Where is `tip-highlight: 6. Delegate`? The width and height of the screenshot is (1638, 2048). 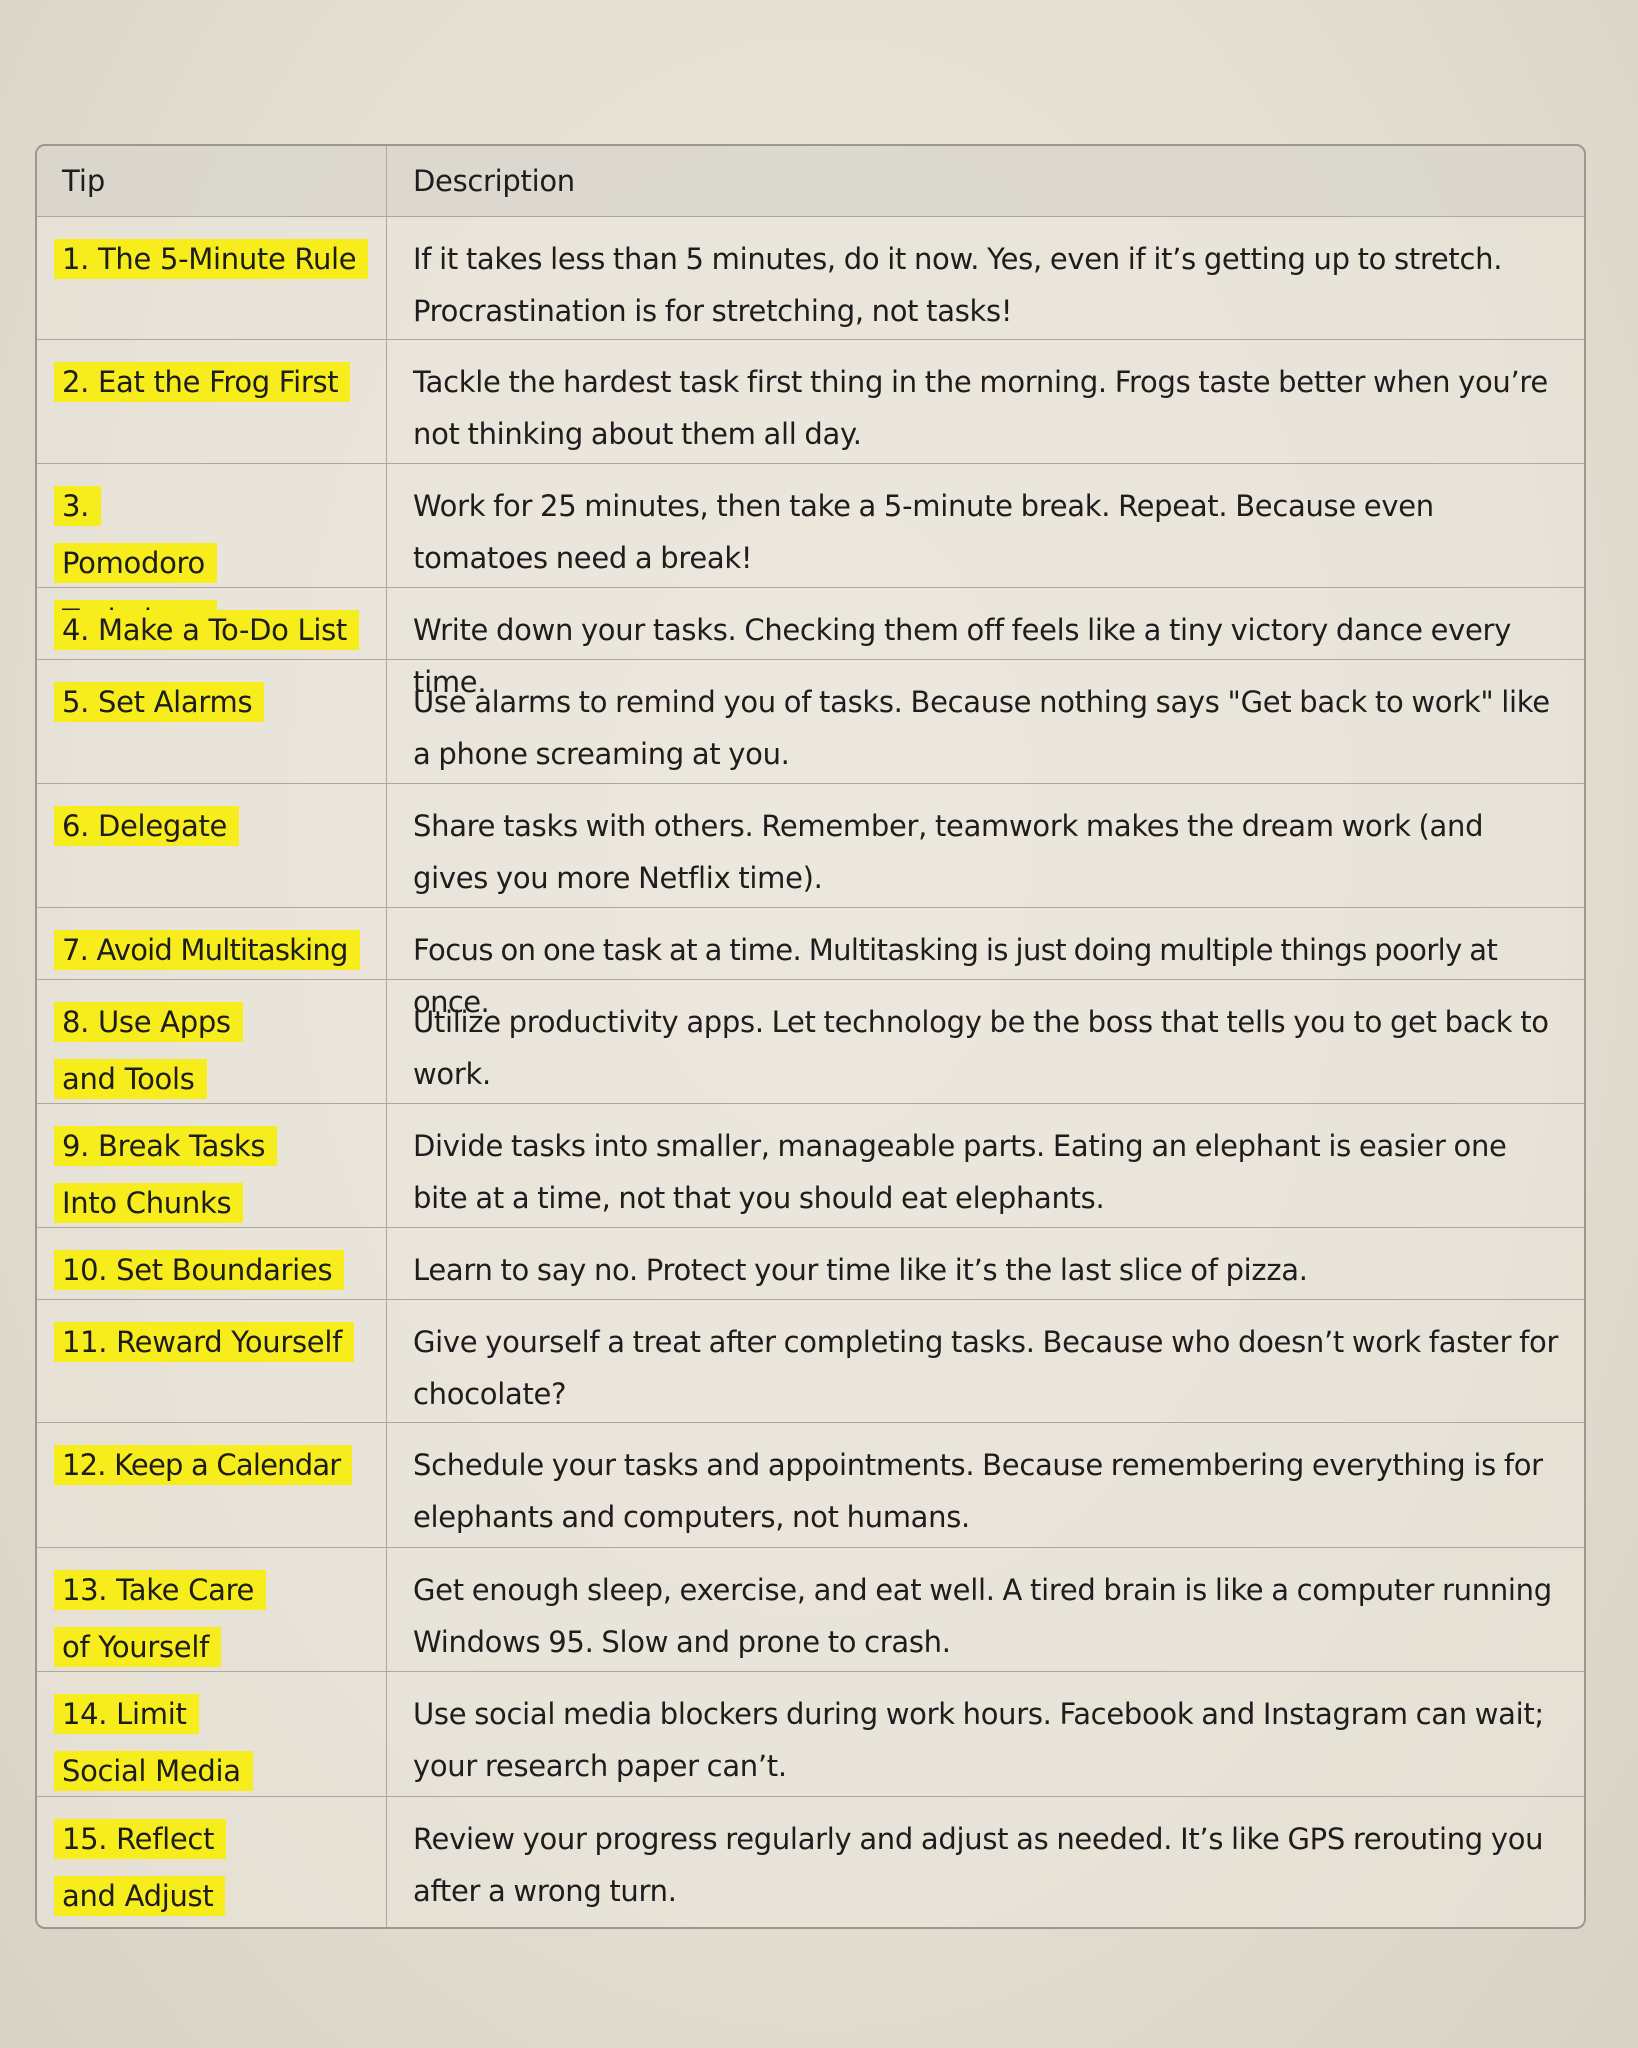 tip-highlight: 6. Delegate is located at coordinates (147, 826).